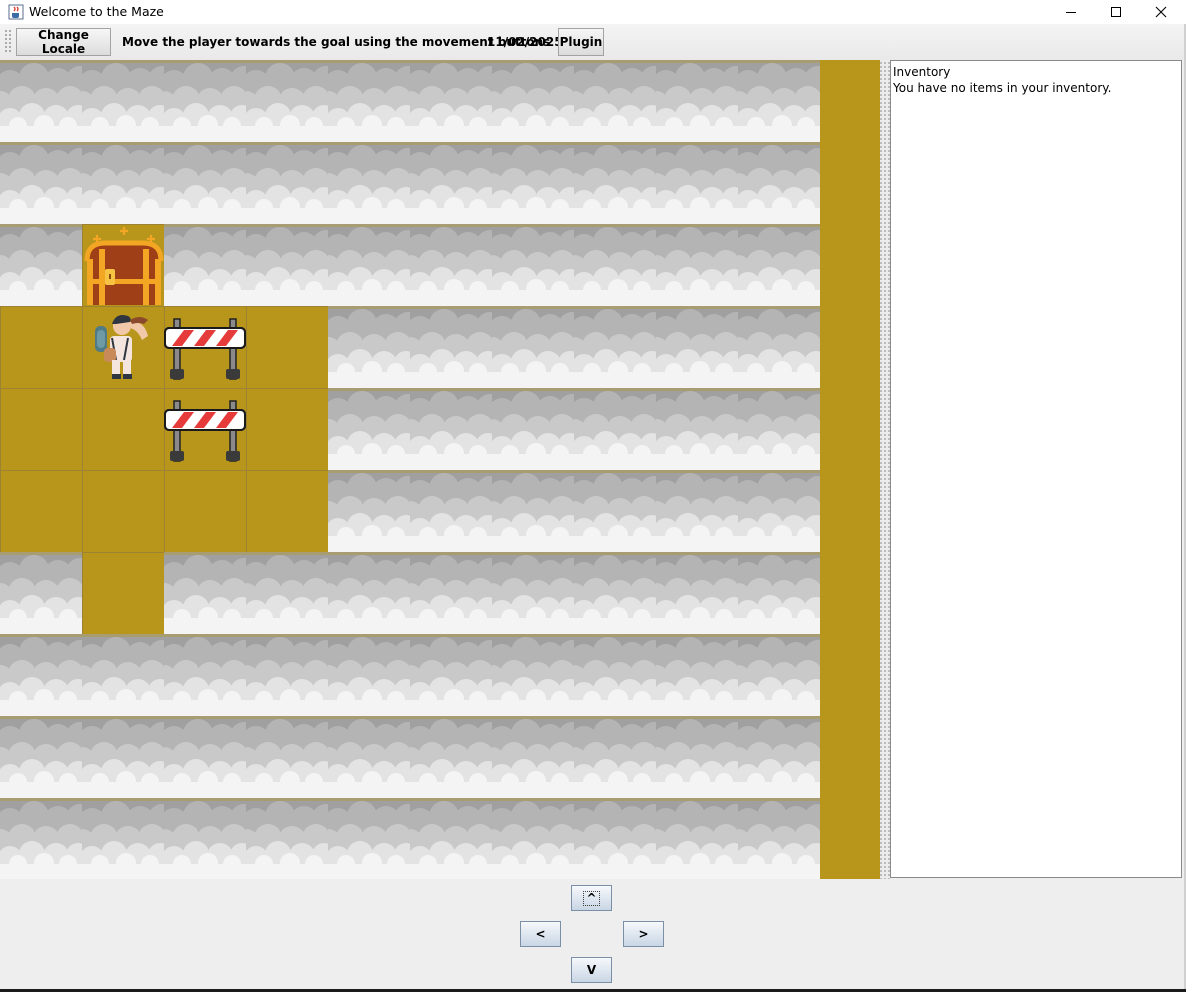 The image size is (1186, 992). What do you see at coordinates (96, 11) in the screenshot?
I see `window-title: Welcome to the Maze` at bounding box center [96, 11].